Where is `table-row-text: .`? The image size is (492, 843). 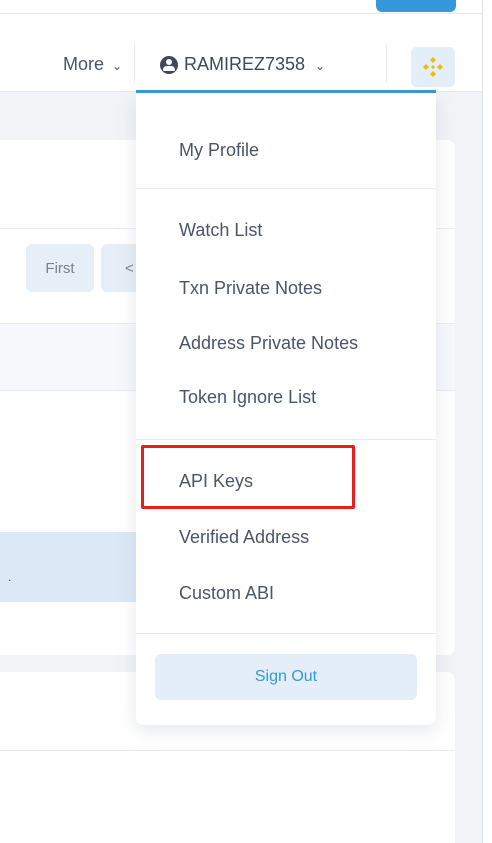
table-row-text: . is located at coordinates (10, 577).